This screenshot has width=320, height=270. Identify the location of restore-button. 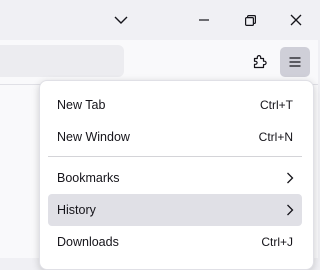
(250, 20).